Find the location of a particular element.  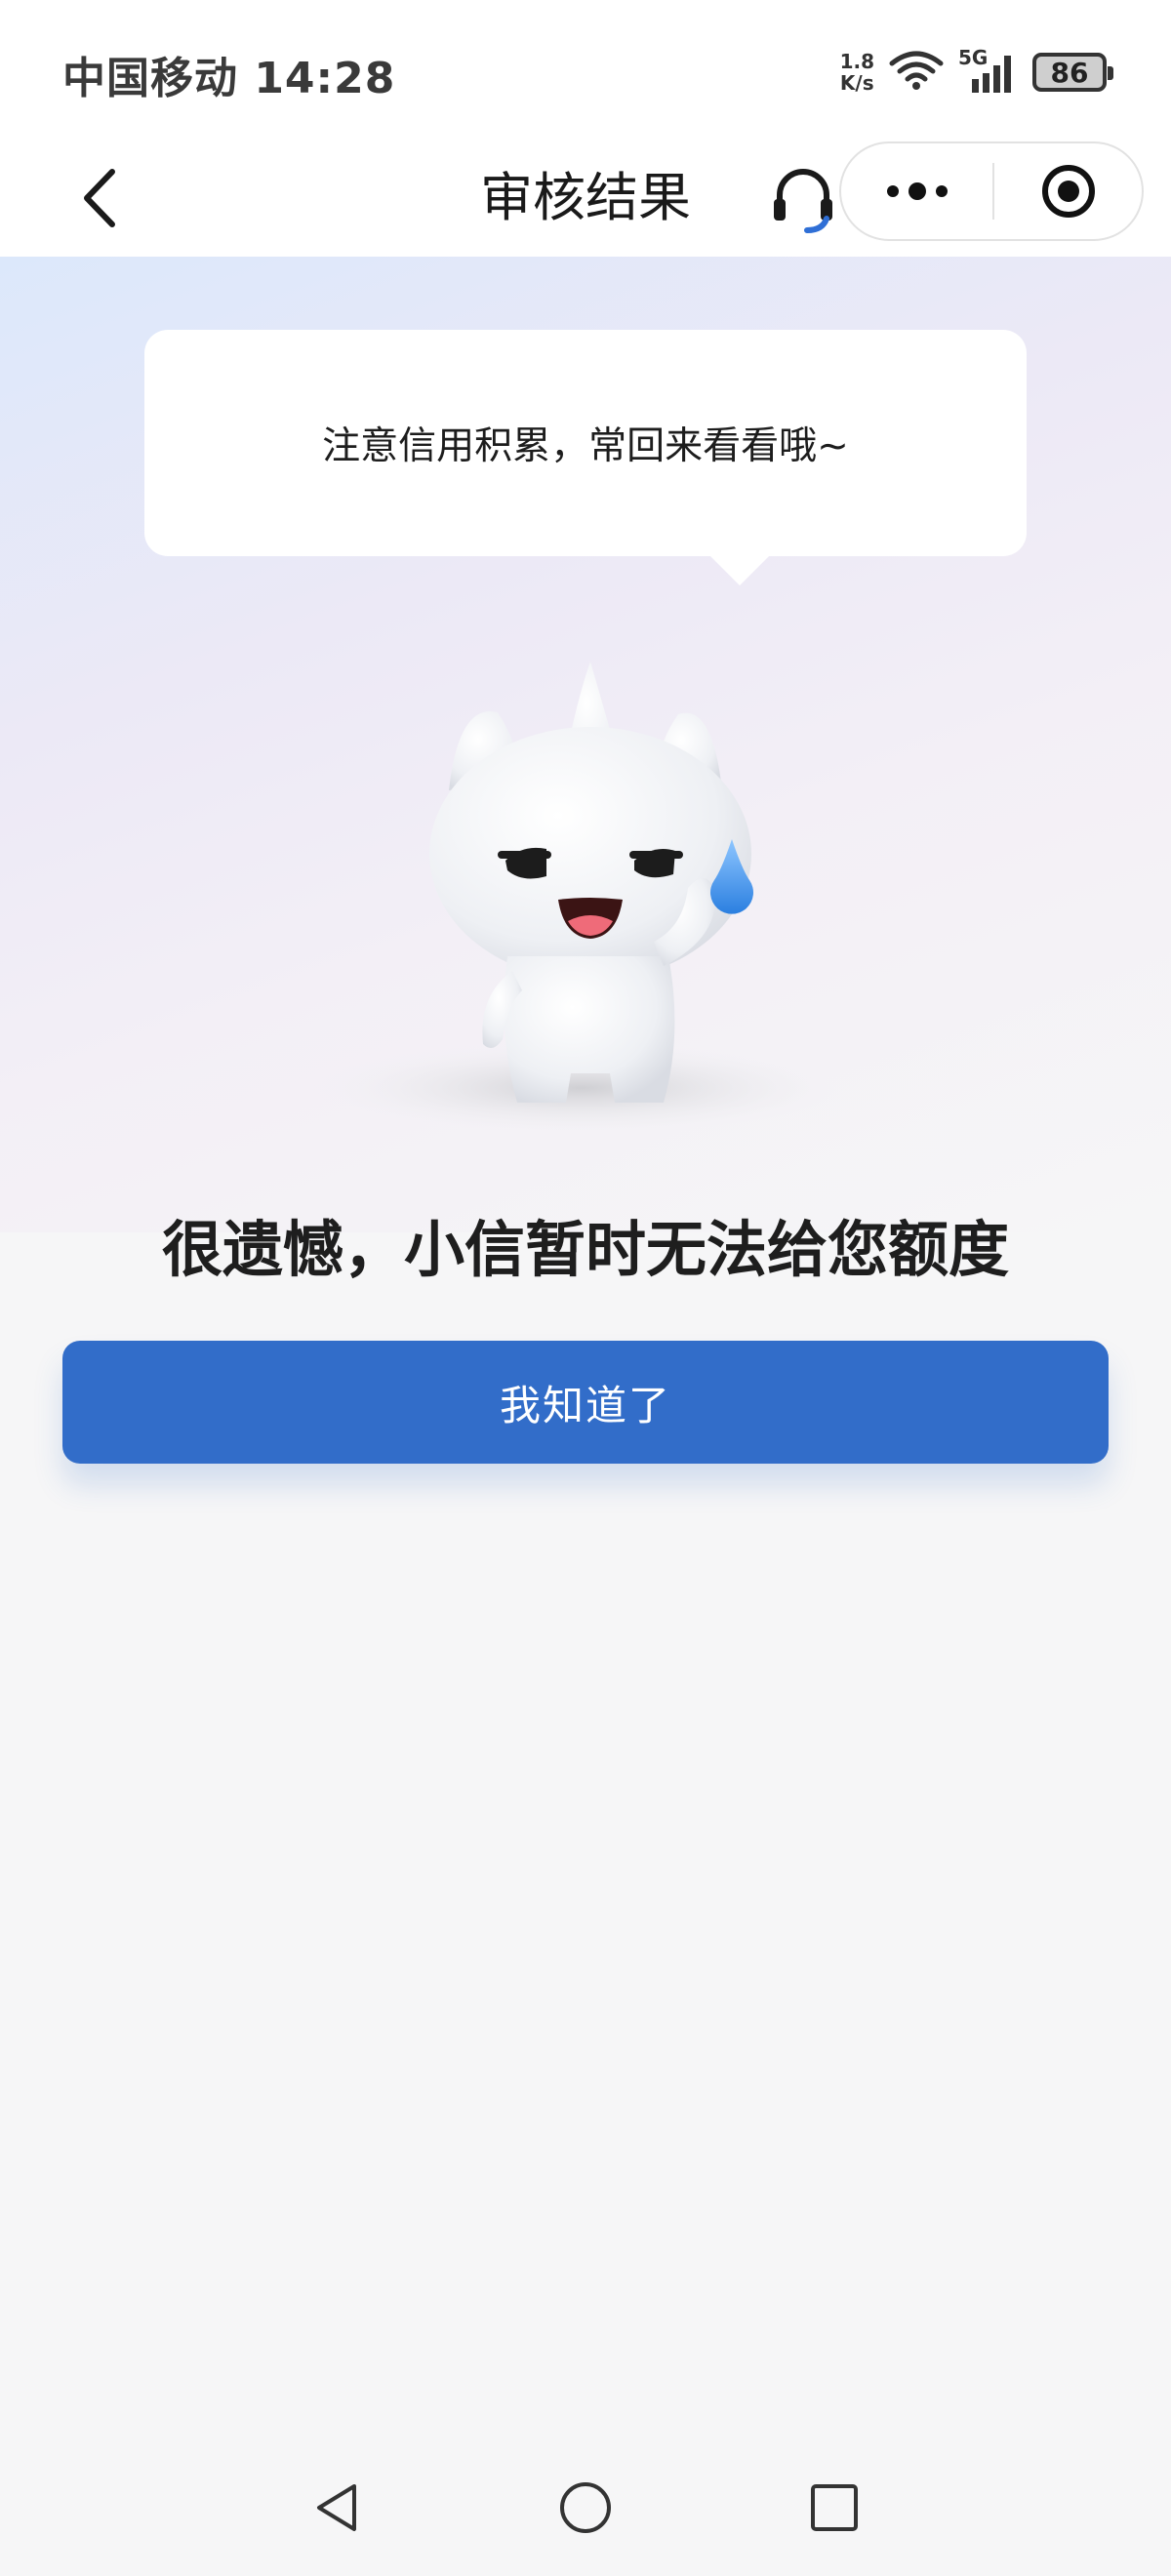

more-icon is located at coordinates (917, 191).